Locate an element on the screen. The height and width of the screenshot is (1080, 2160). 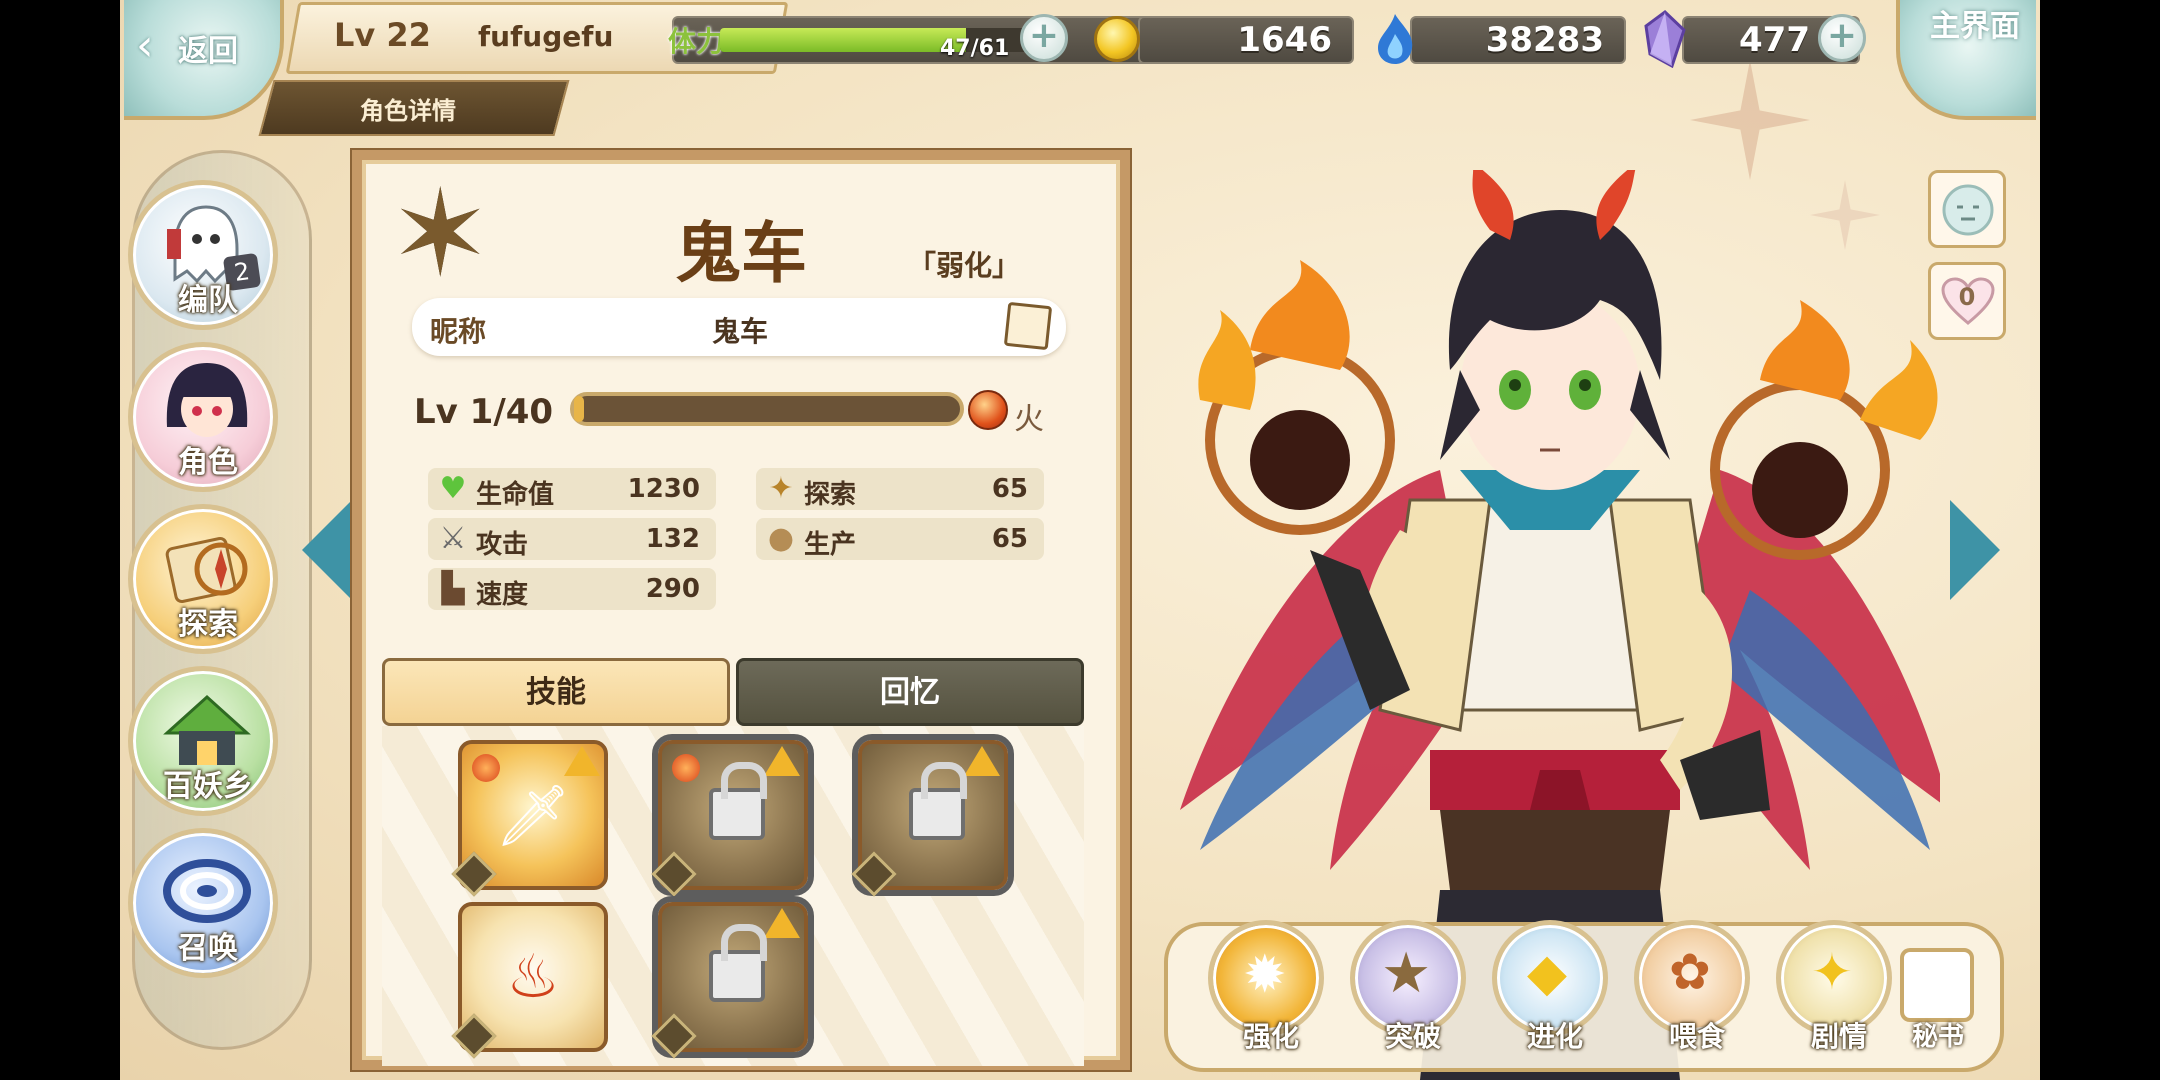
prev-character-arrow is located at coordinates (327, 550).